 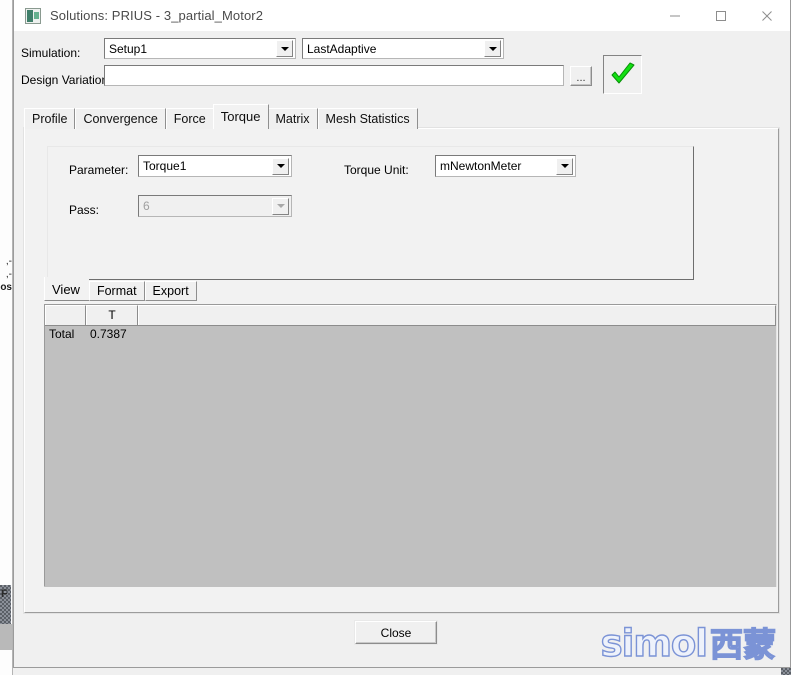 I want to click on background-gray-block, so click(x=6, y=637).